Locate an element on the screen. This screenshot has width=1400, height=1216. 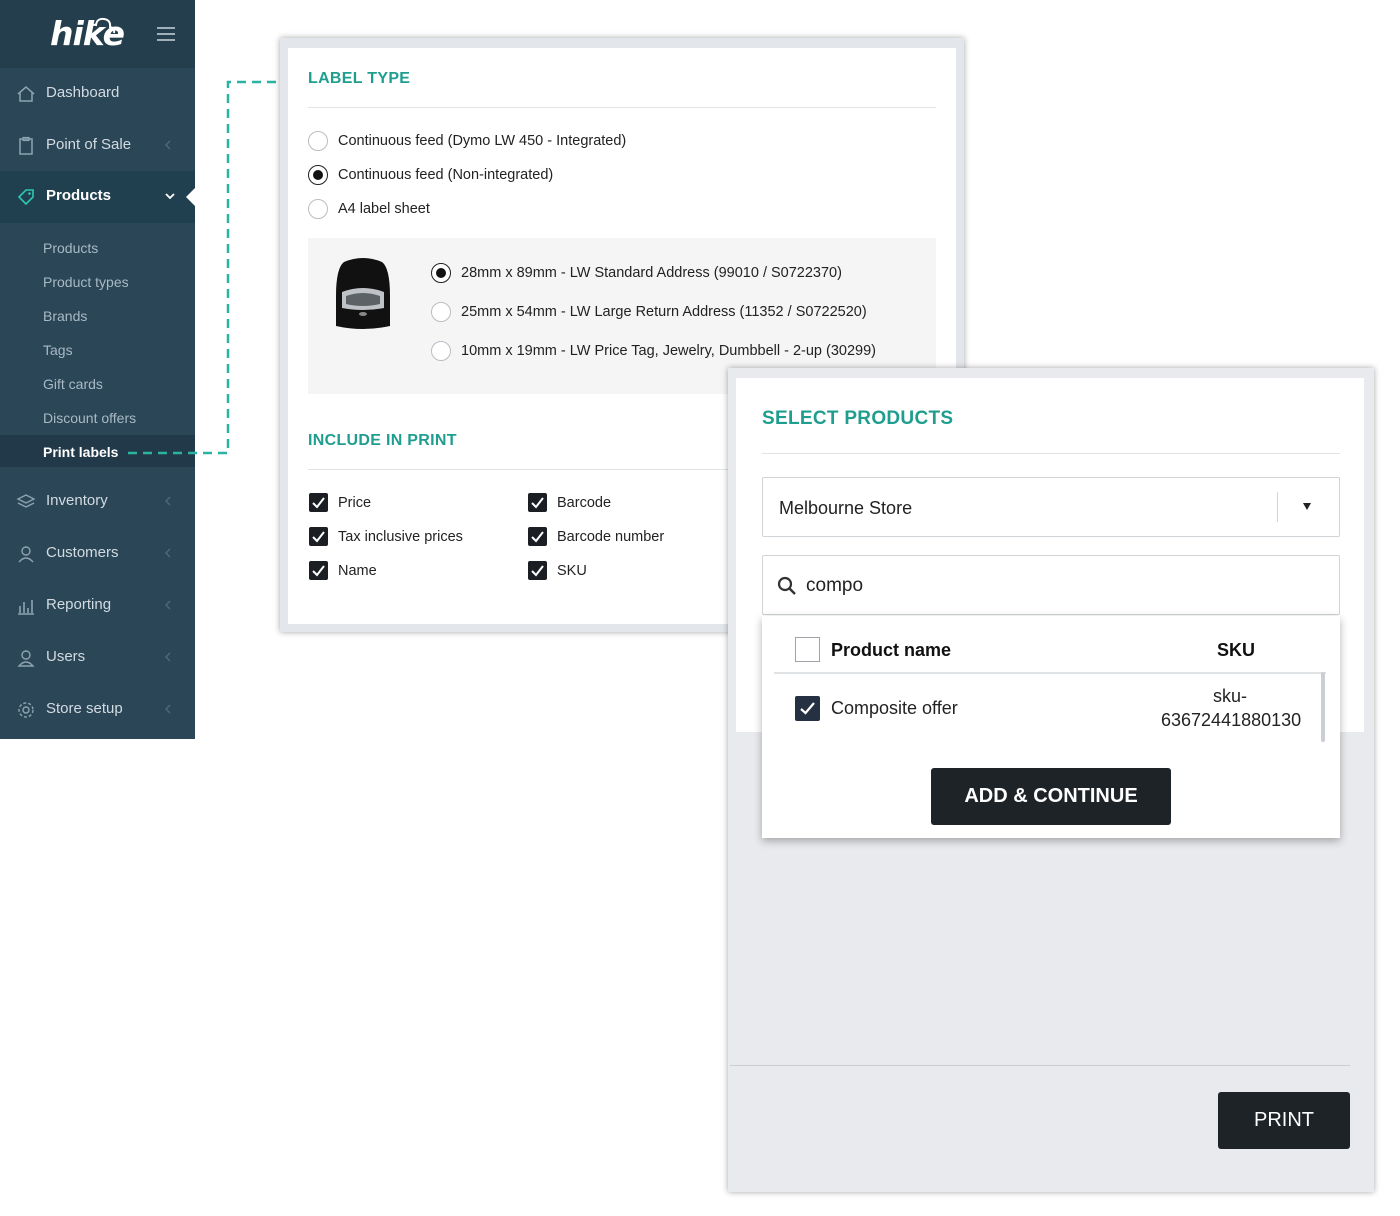
results-table-header: Product name SKU is located at coordinates (1050, 653).